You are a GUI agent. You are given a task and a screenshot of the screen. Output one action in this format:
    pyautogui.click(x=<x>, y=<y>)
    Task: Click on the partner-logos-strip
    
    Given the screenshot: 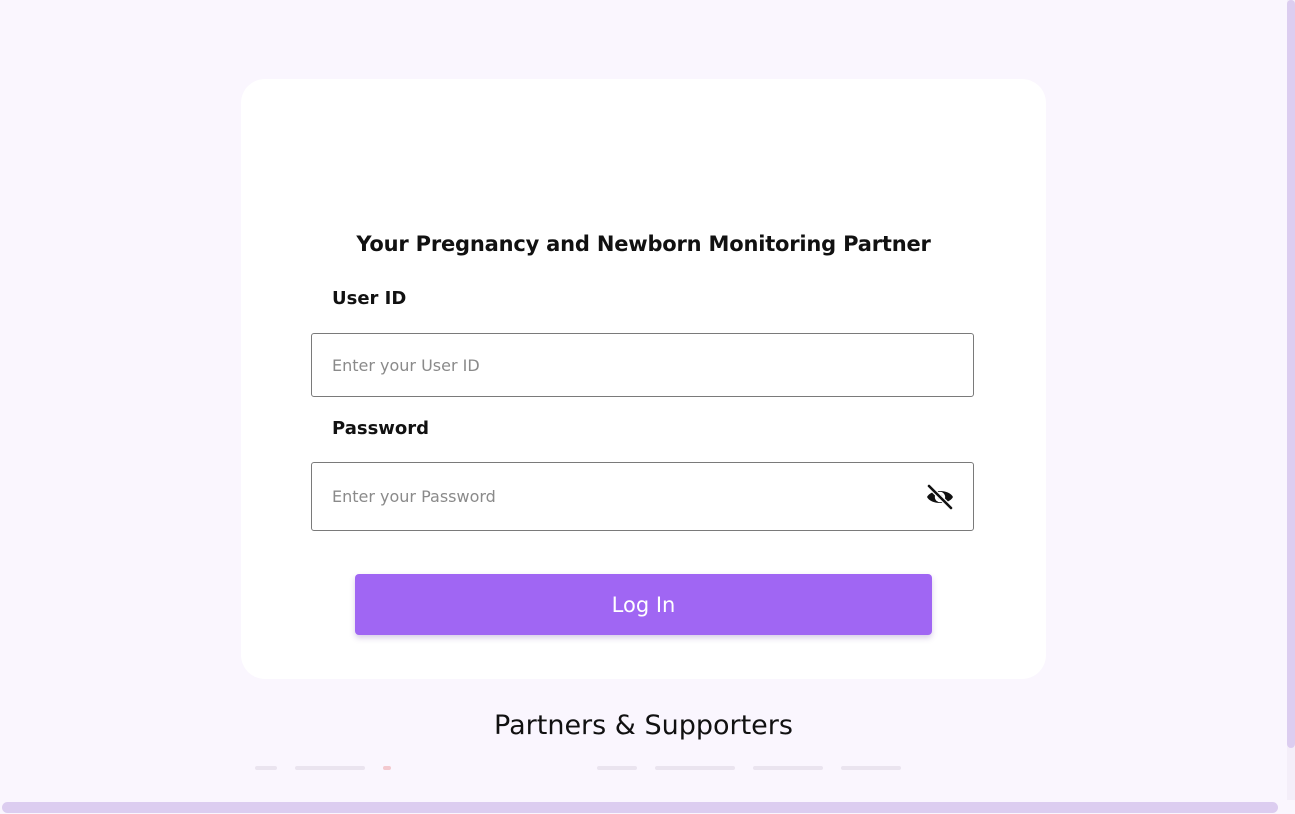 What is the action you would take?
    pyautogui.click(x=650, y=768)
    